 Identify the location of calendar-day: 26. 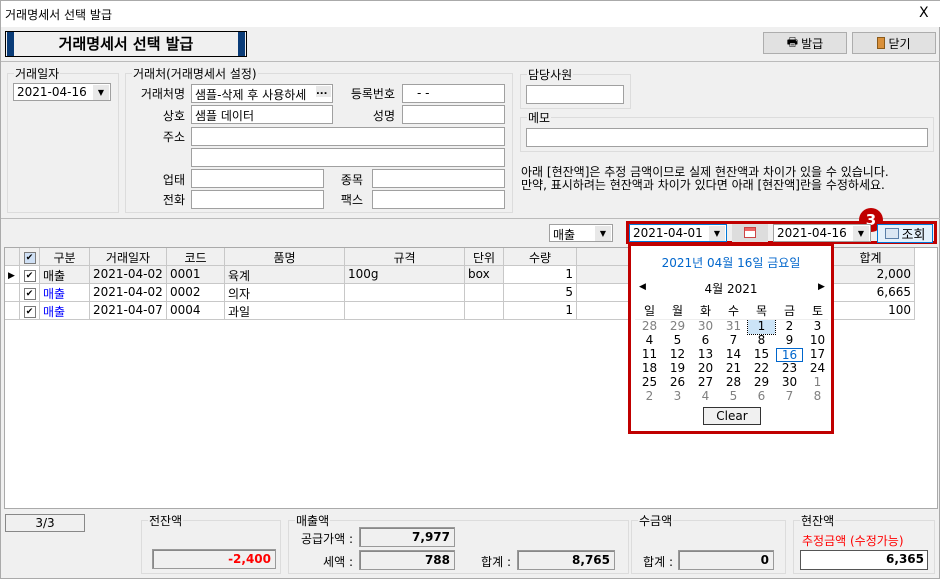
(677, 383).